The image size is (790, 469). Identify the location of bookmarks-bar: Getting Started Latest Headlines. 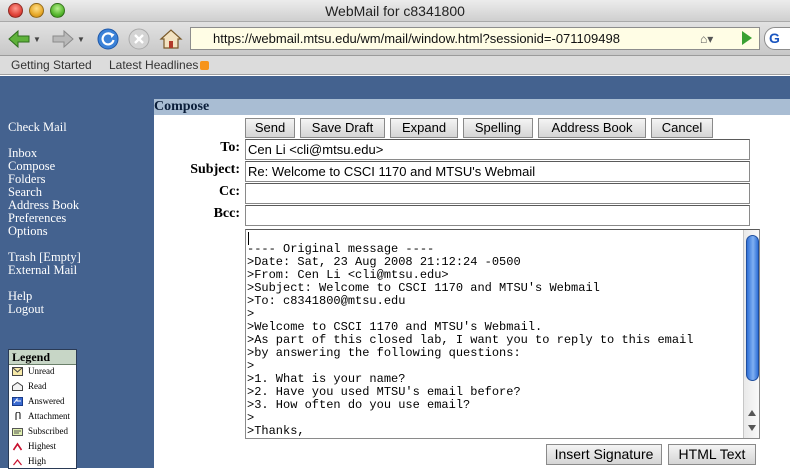
(395, 65).